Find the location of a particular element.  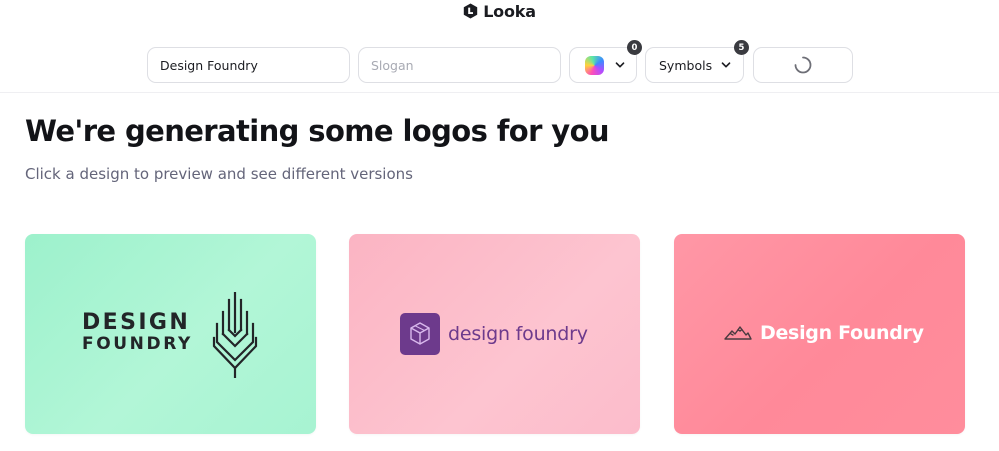

brand-name: Looka is located at coordinates (509, 11).